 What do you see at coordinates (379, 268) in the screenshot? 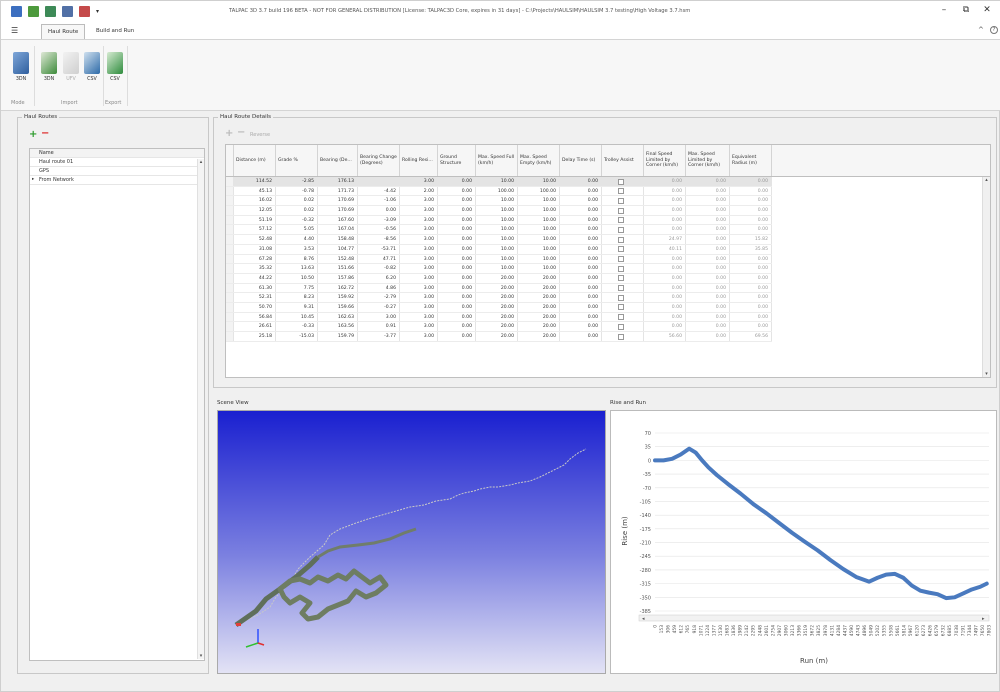
I see `table-cell: -0.82` at bounding box center [379, 268].